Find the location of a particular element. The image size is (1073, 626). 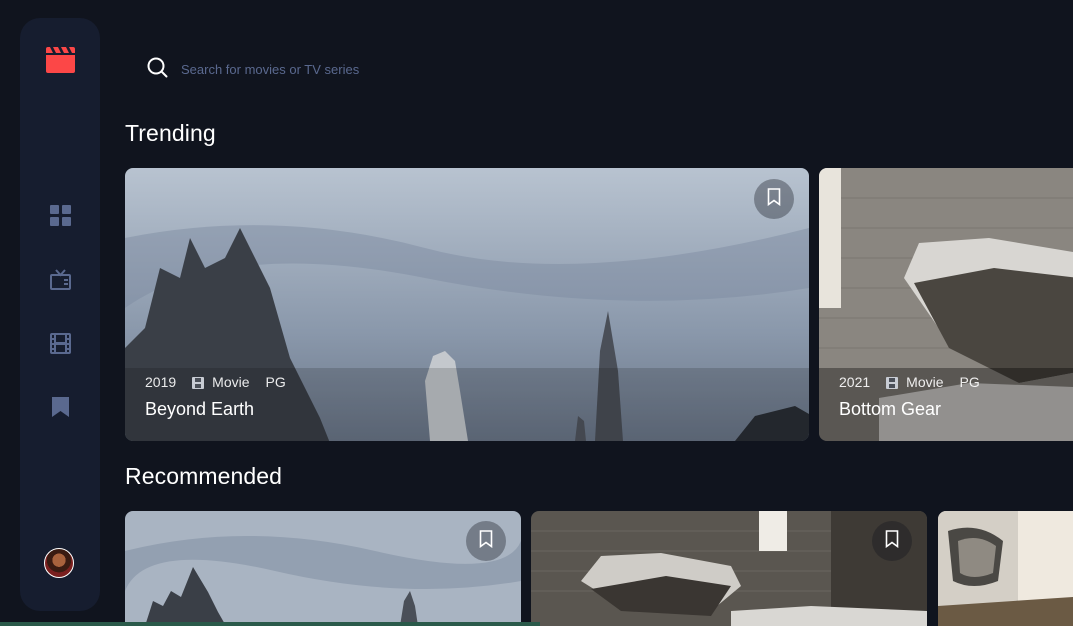

trending-card-2-title: Bottom Gear is located at coordinates (890, 409).